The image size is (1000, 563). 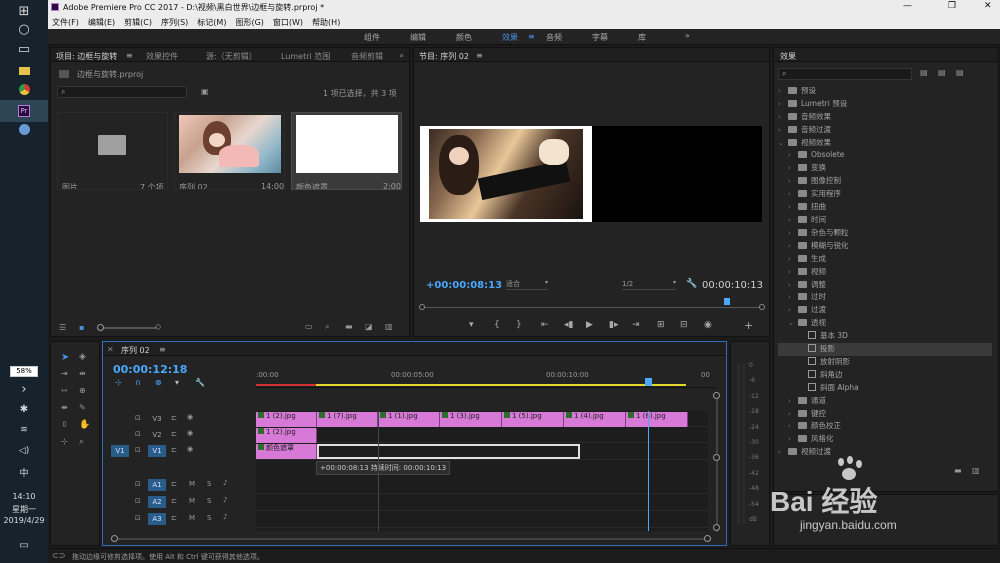 What do you see at coordinates (158, 326) in the screenshot?
I see `sort-icon: ◇` at bounding box center [158, 326].